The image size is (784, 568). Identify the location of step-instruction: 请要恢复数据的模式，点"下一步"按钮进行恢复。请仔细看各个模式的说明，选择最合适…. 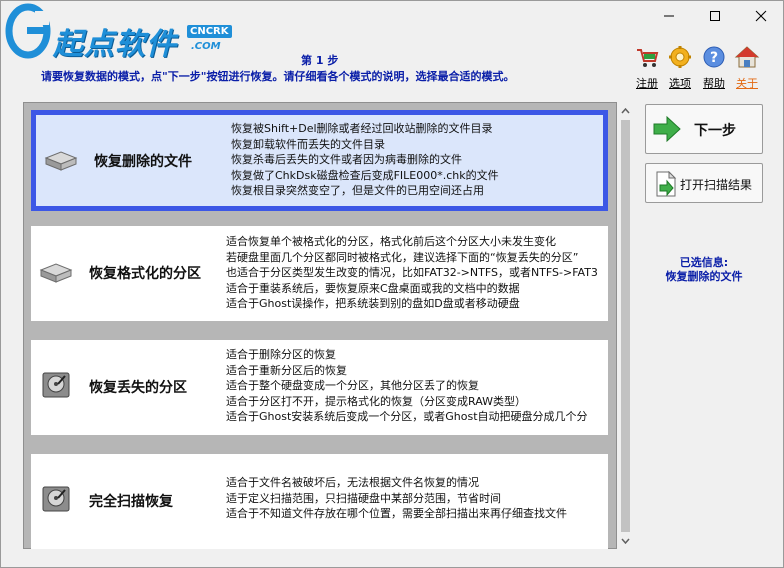
(278, 76).